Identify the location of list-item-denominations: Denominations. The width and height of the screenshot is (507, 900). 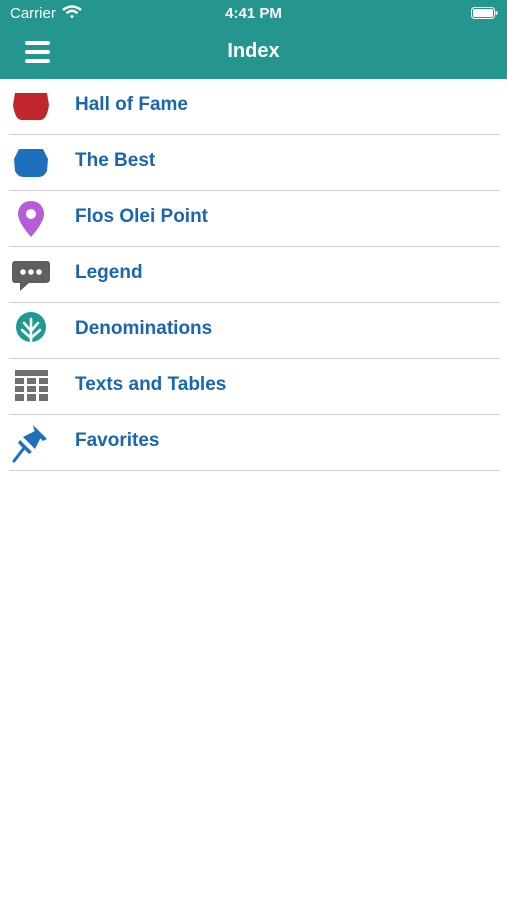
(254, 331).